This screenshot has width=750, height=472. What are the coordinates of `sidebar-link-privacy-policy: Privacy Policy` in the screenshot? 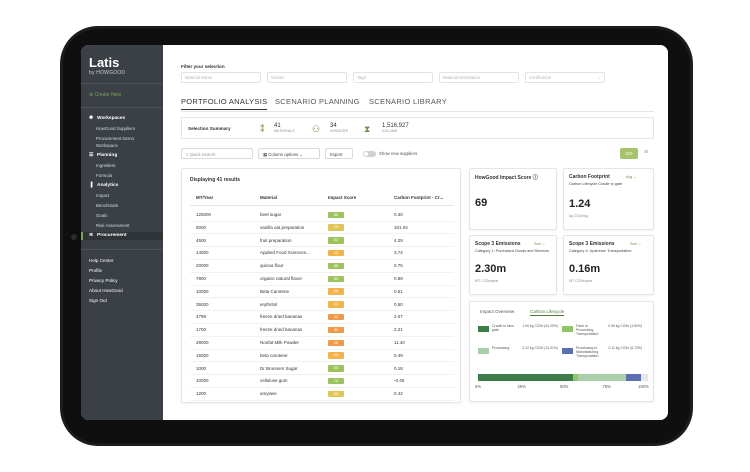 It's located at (103, 280).